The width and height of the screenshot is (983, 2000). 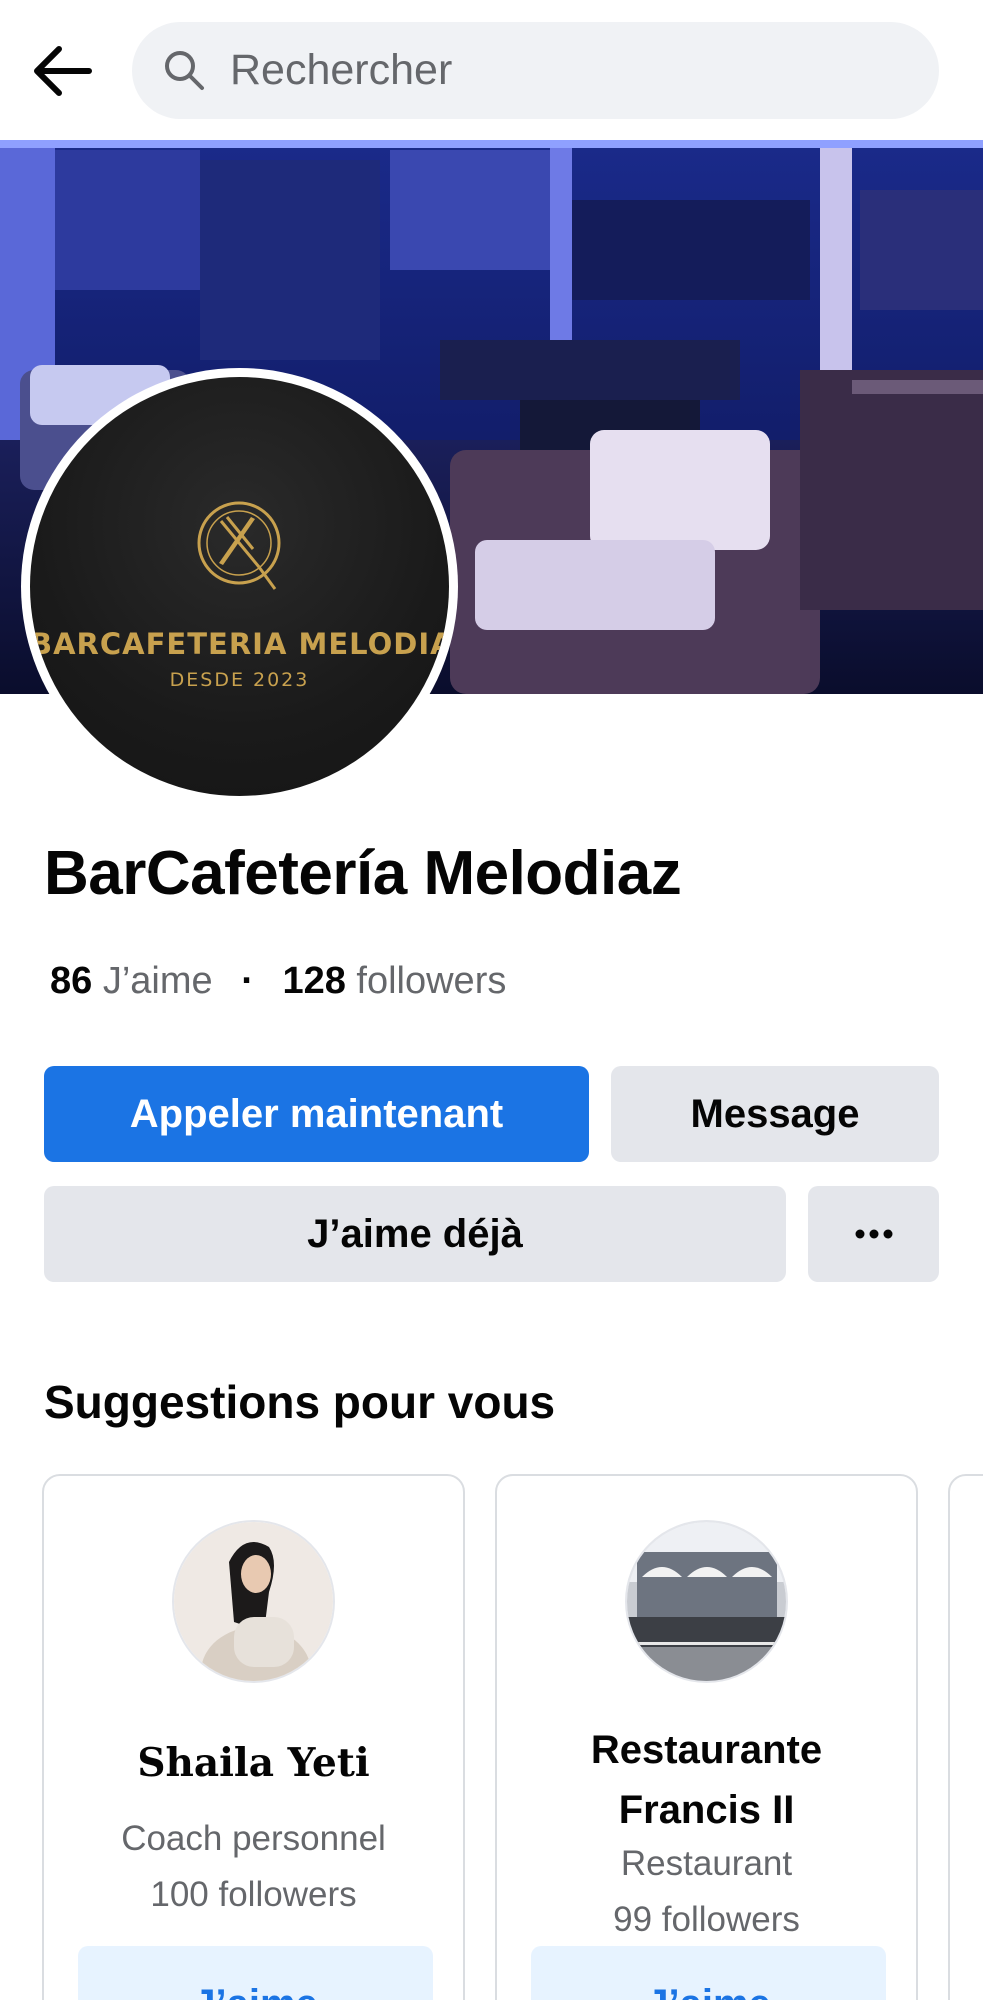 What do you see at coordinates (570, 70) in the screenshot?
I see `search-input` at bounding box center [570, 70].